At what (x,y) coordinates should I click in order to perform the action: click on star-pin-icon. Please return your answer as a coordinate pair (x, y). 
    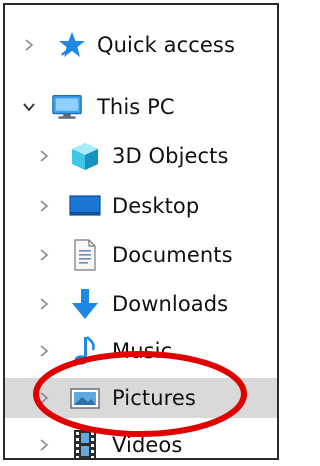
    Looking at the image, I should click on (72, 45).